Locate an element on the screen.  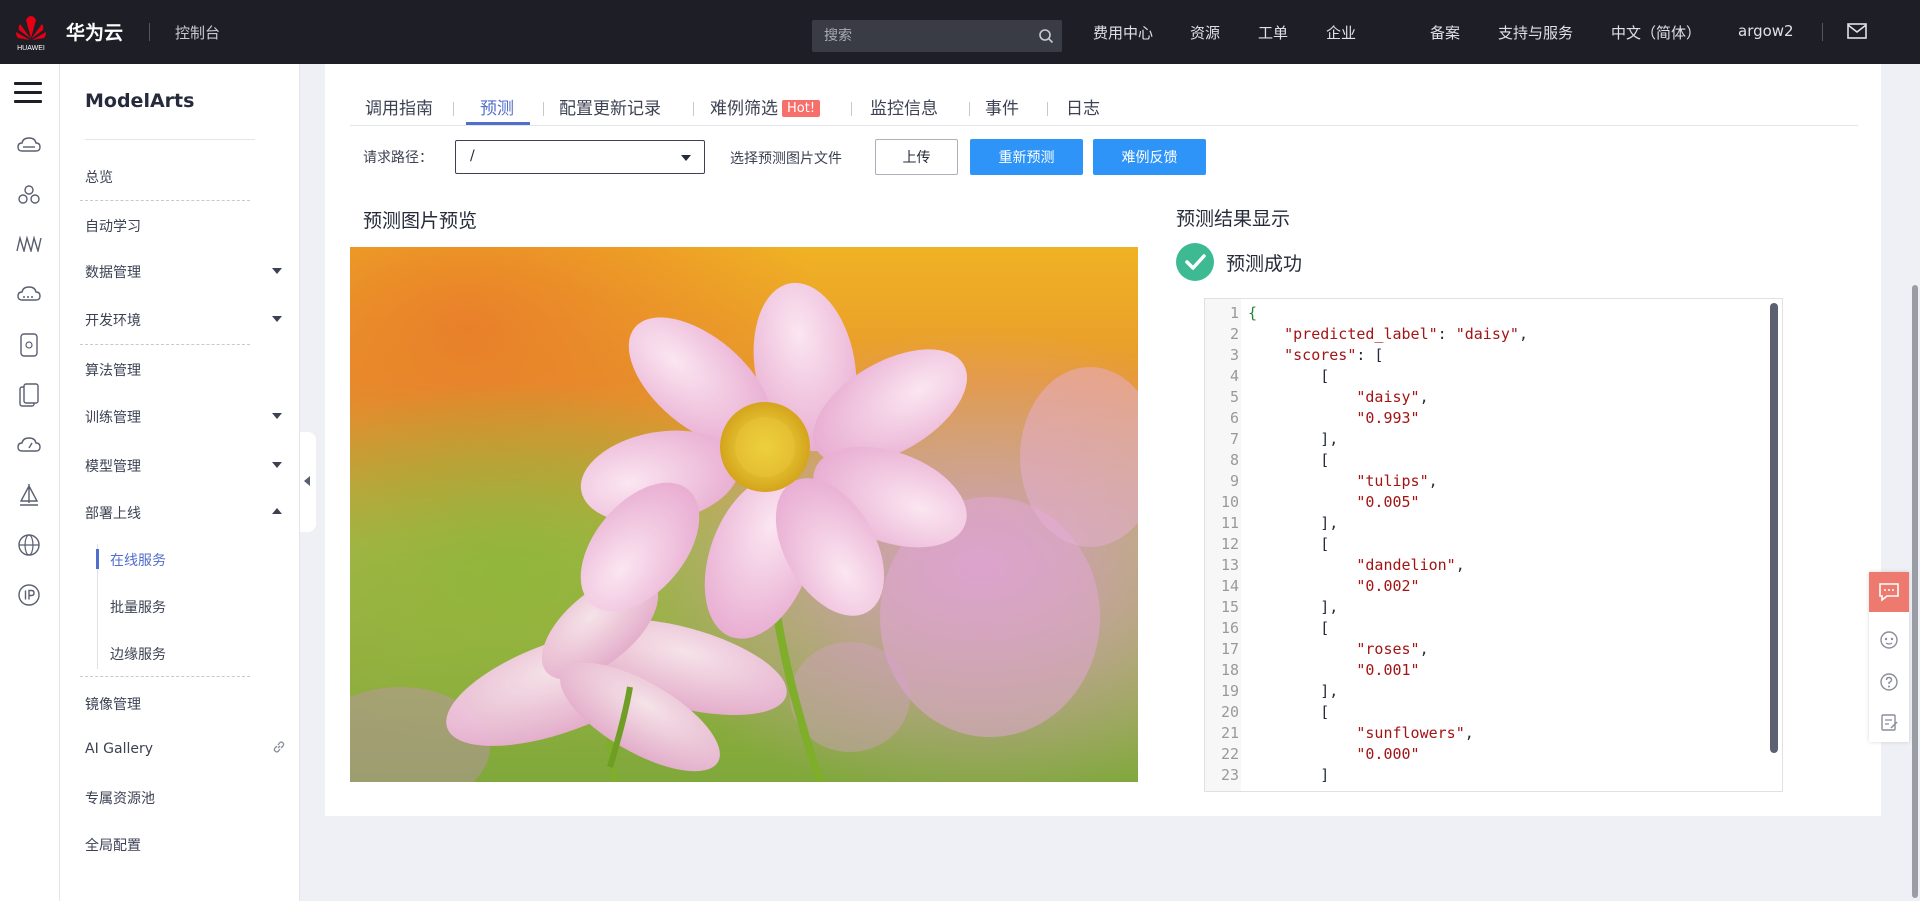
nav-resources: 资源 is located at coordinates (1205, 32).